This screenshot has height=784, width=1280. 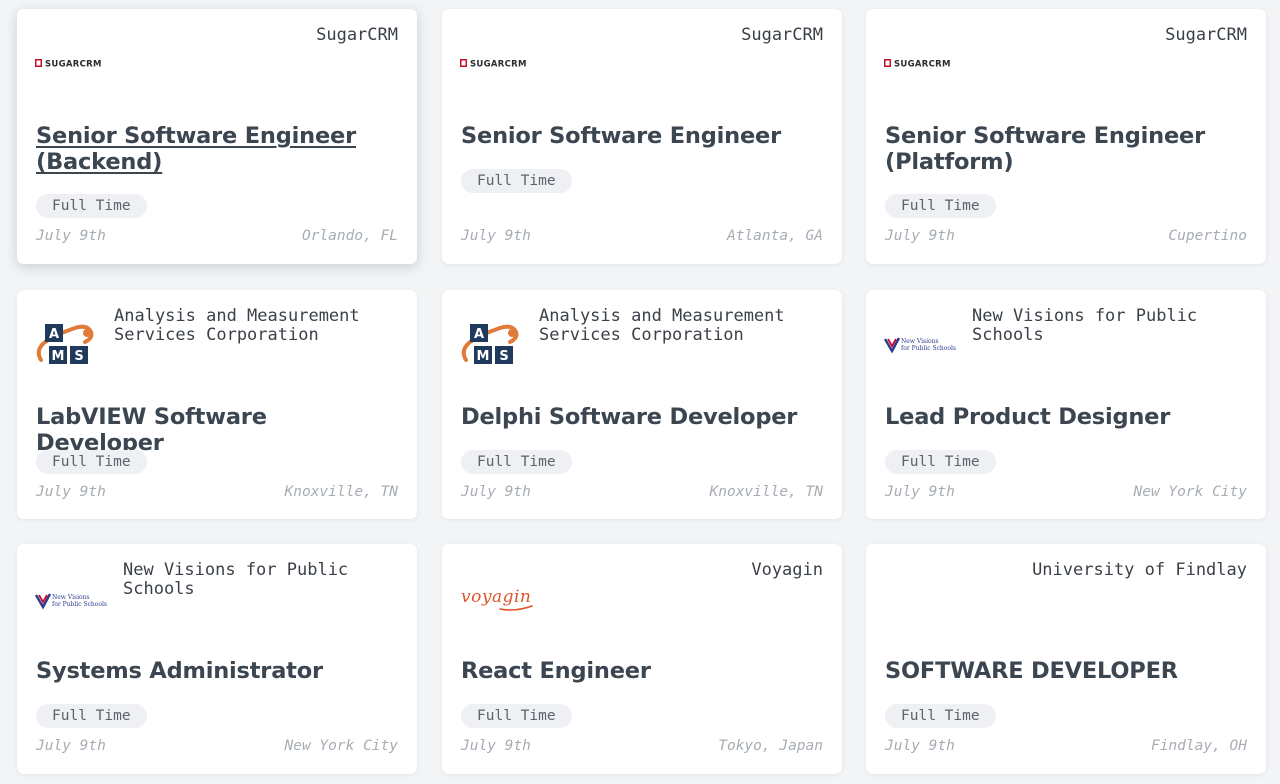 What do you see at coordinates (774, 236) in the screenshot?
I see `job-location: Atlanta, GA` at bounding box center [774, 236].